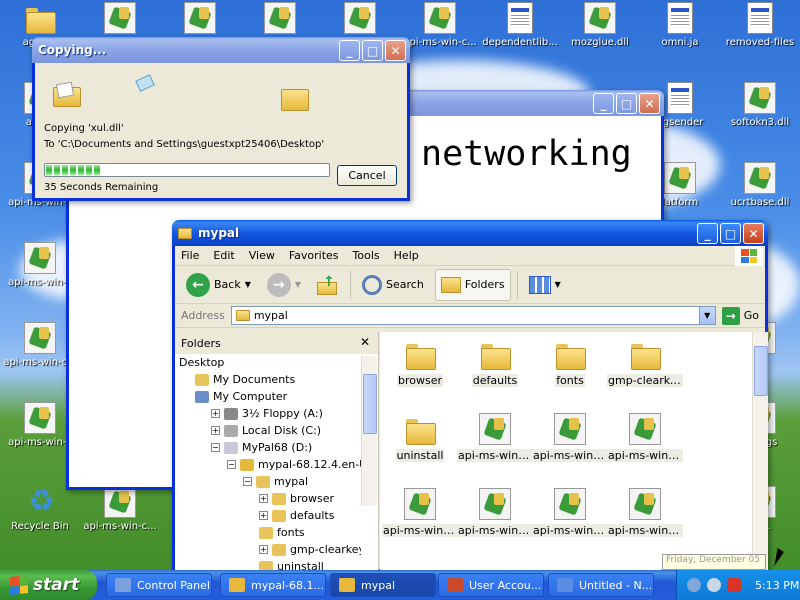  What do you see at coordinates (365, 342) in the screenshot?
I see `close-icon: ✕` at bounding box center [365, 342].